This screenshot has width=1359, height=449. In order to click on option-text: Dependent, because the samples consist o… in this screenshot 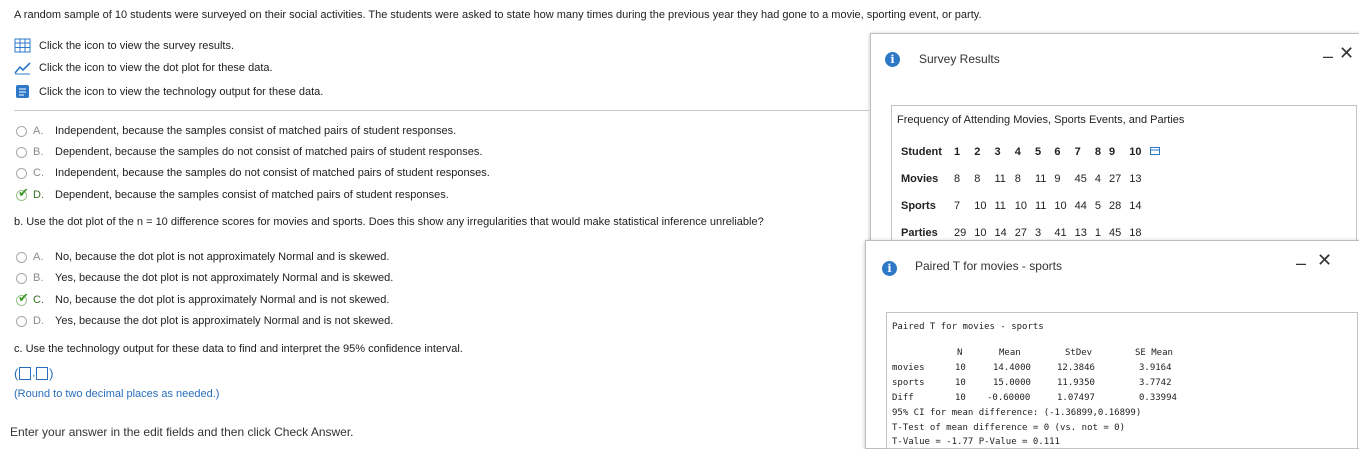, I will do `click(252, 195)`.